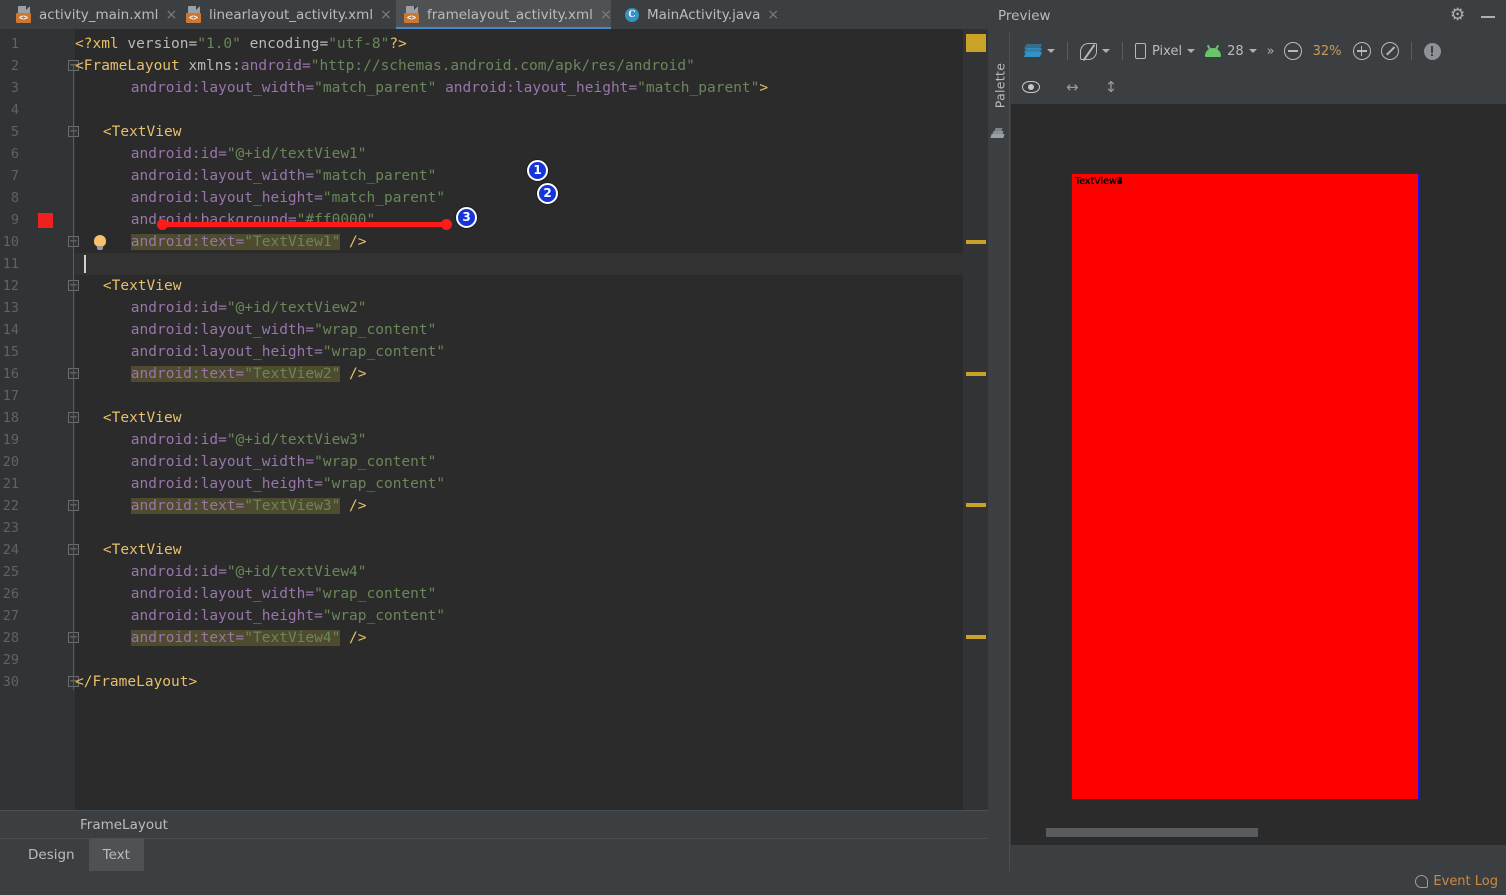 Image resolution: width=1506 pixels, height=895 pixels. Describe the element at coordinates (296, 154) in the screenshot. I see `code-token: "@+id/textView1"` at that location.